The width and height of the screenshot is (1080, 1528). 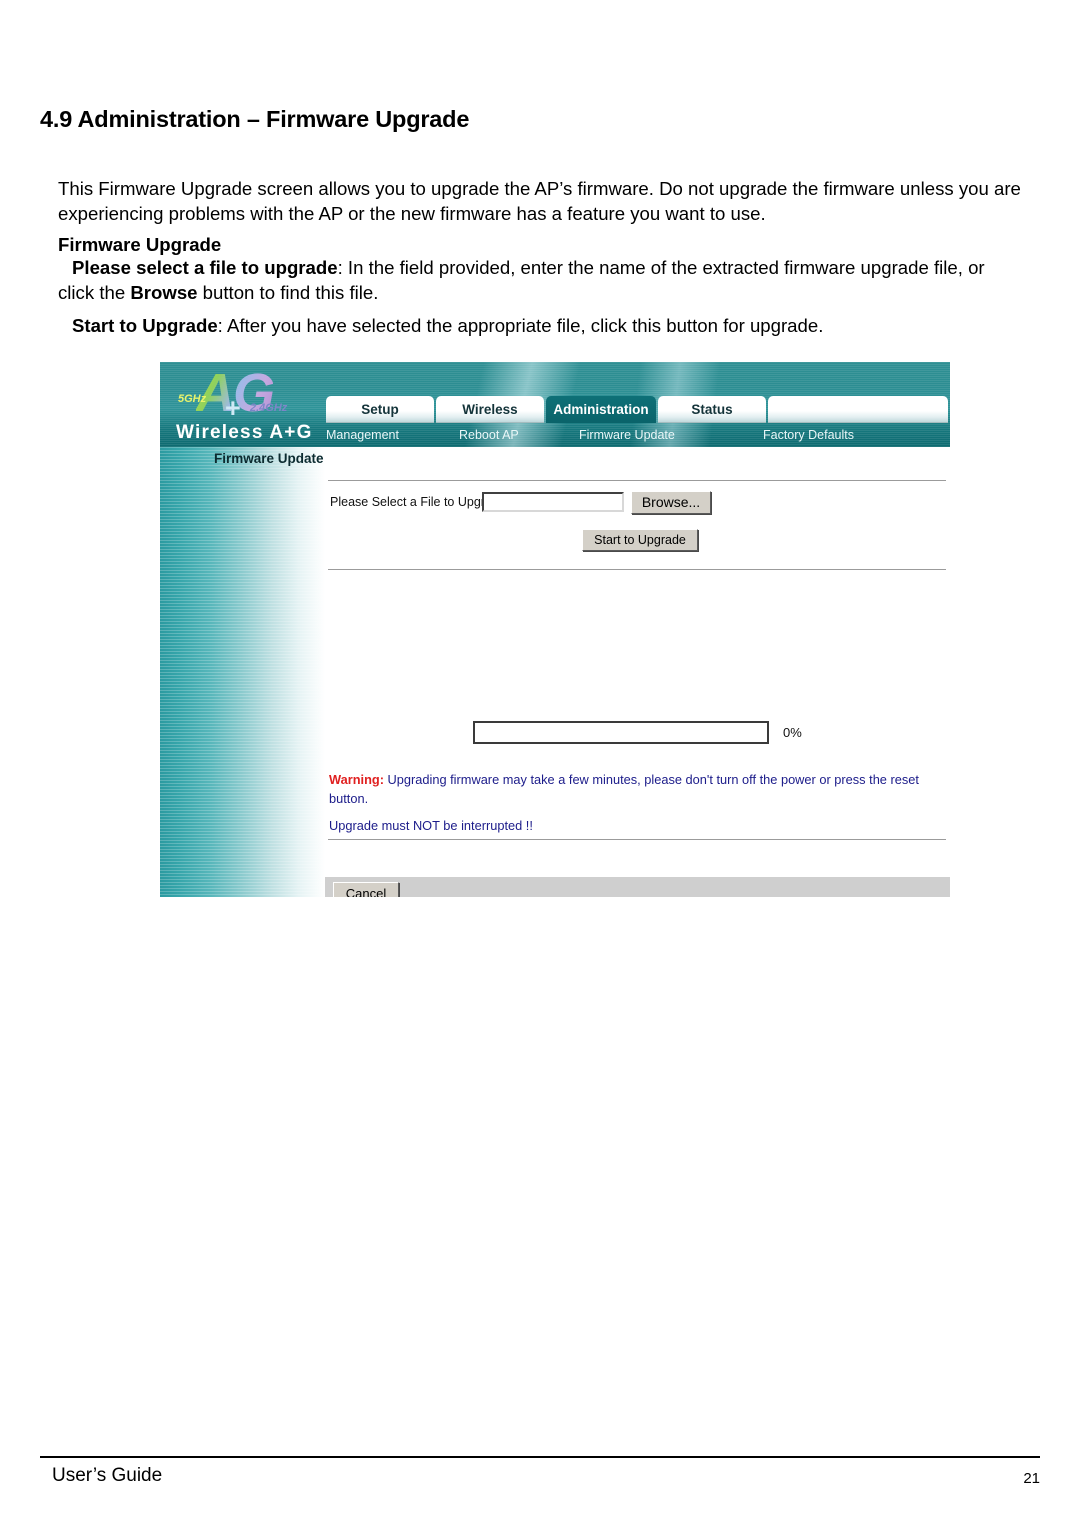 I want to click on logo-band-5ghz-label: 5GHz, so click(x=192, y=399).